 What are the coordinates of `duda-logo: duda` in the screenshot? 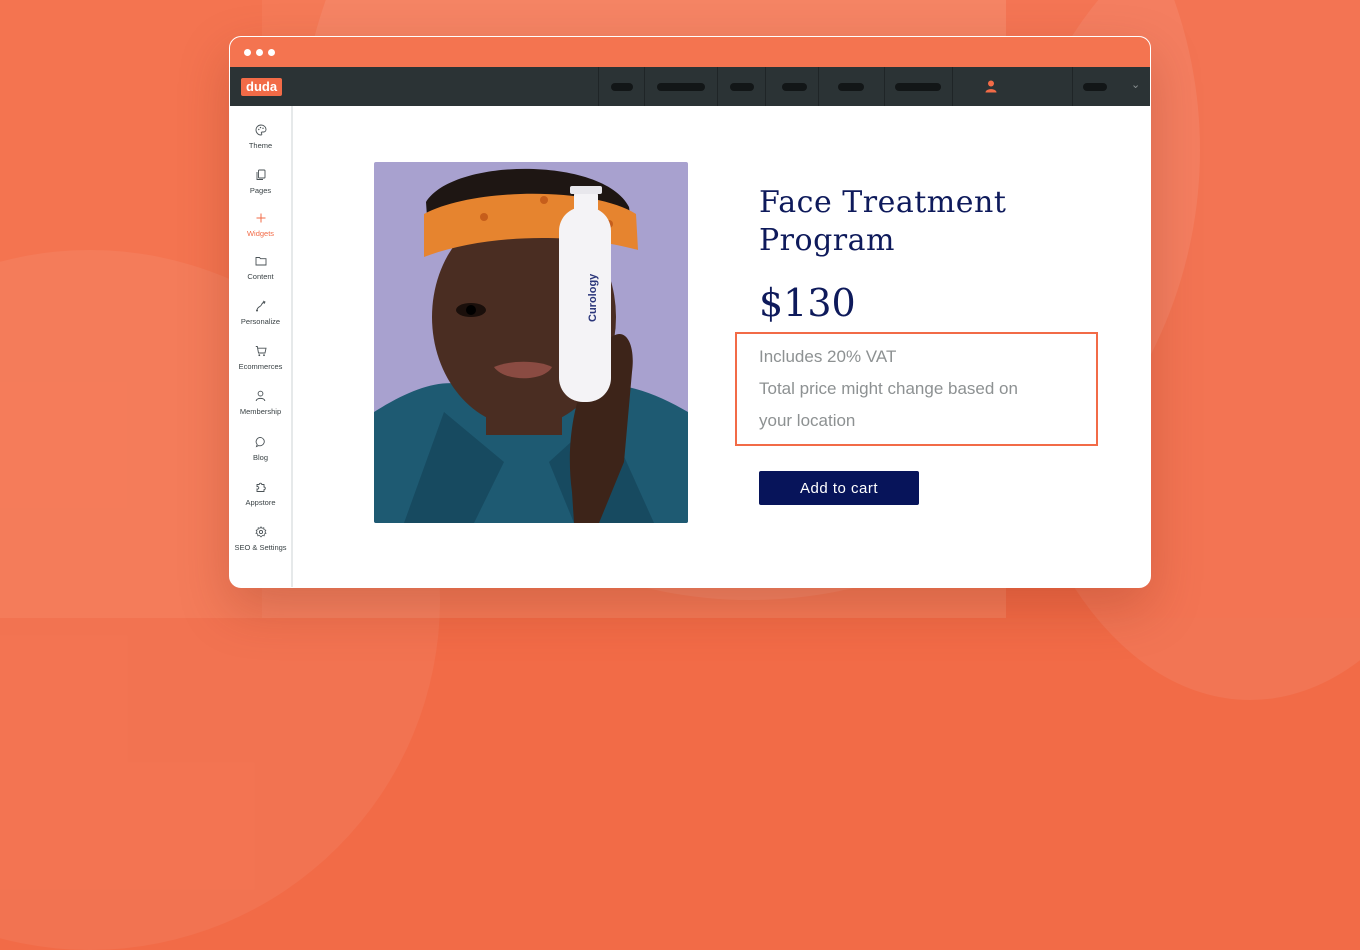 It's located at (262, 87).